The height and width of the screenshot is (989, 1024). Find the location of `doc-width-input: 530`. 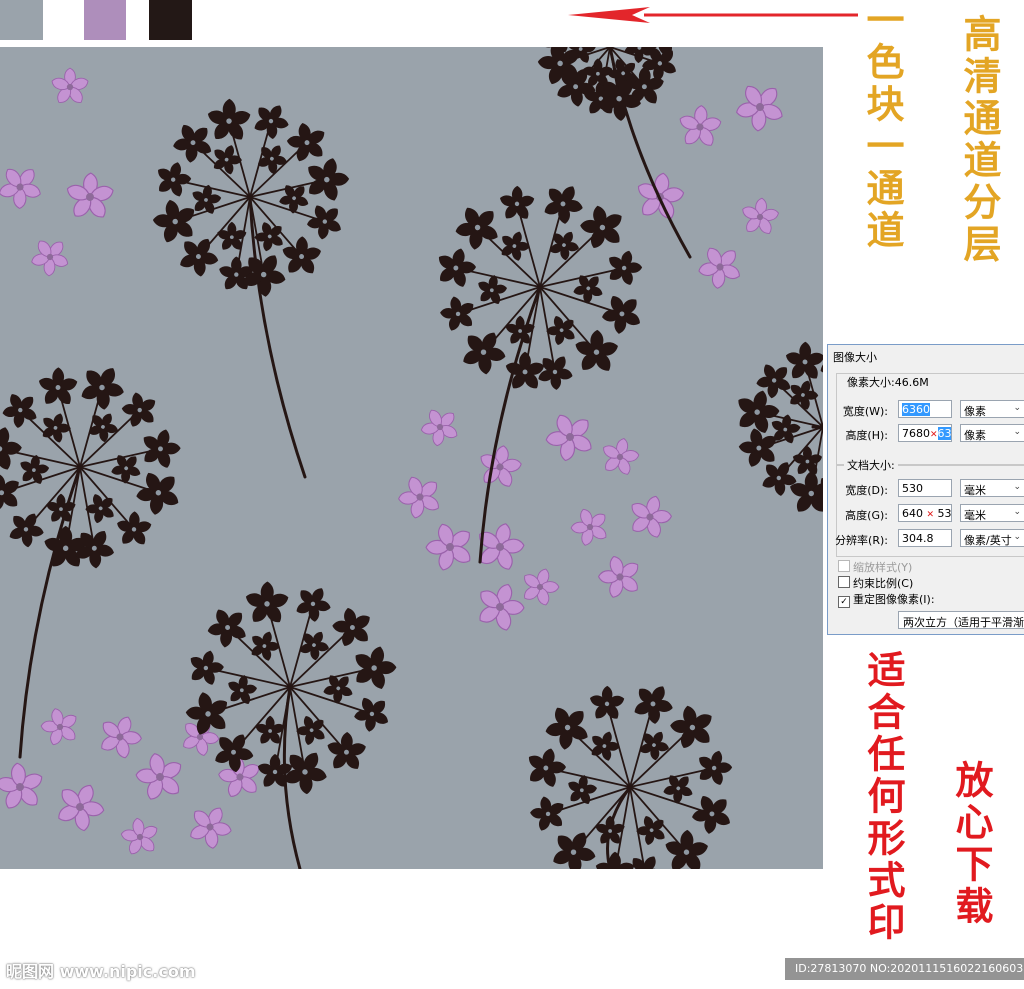

doc-width-input: 530 is located at coordinates (925, 488).